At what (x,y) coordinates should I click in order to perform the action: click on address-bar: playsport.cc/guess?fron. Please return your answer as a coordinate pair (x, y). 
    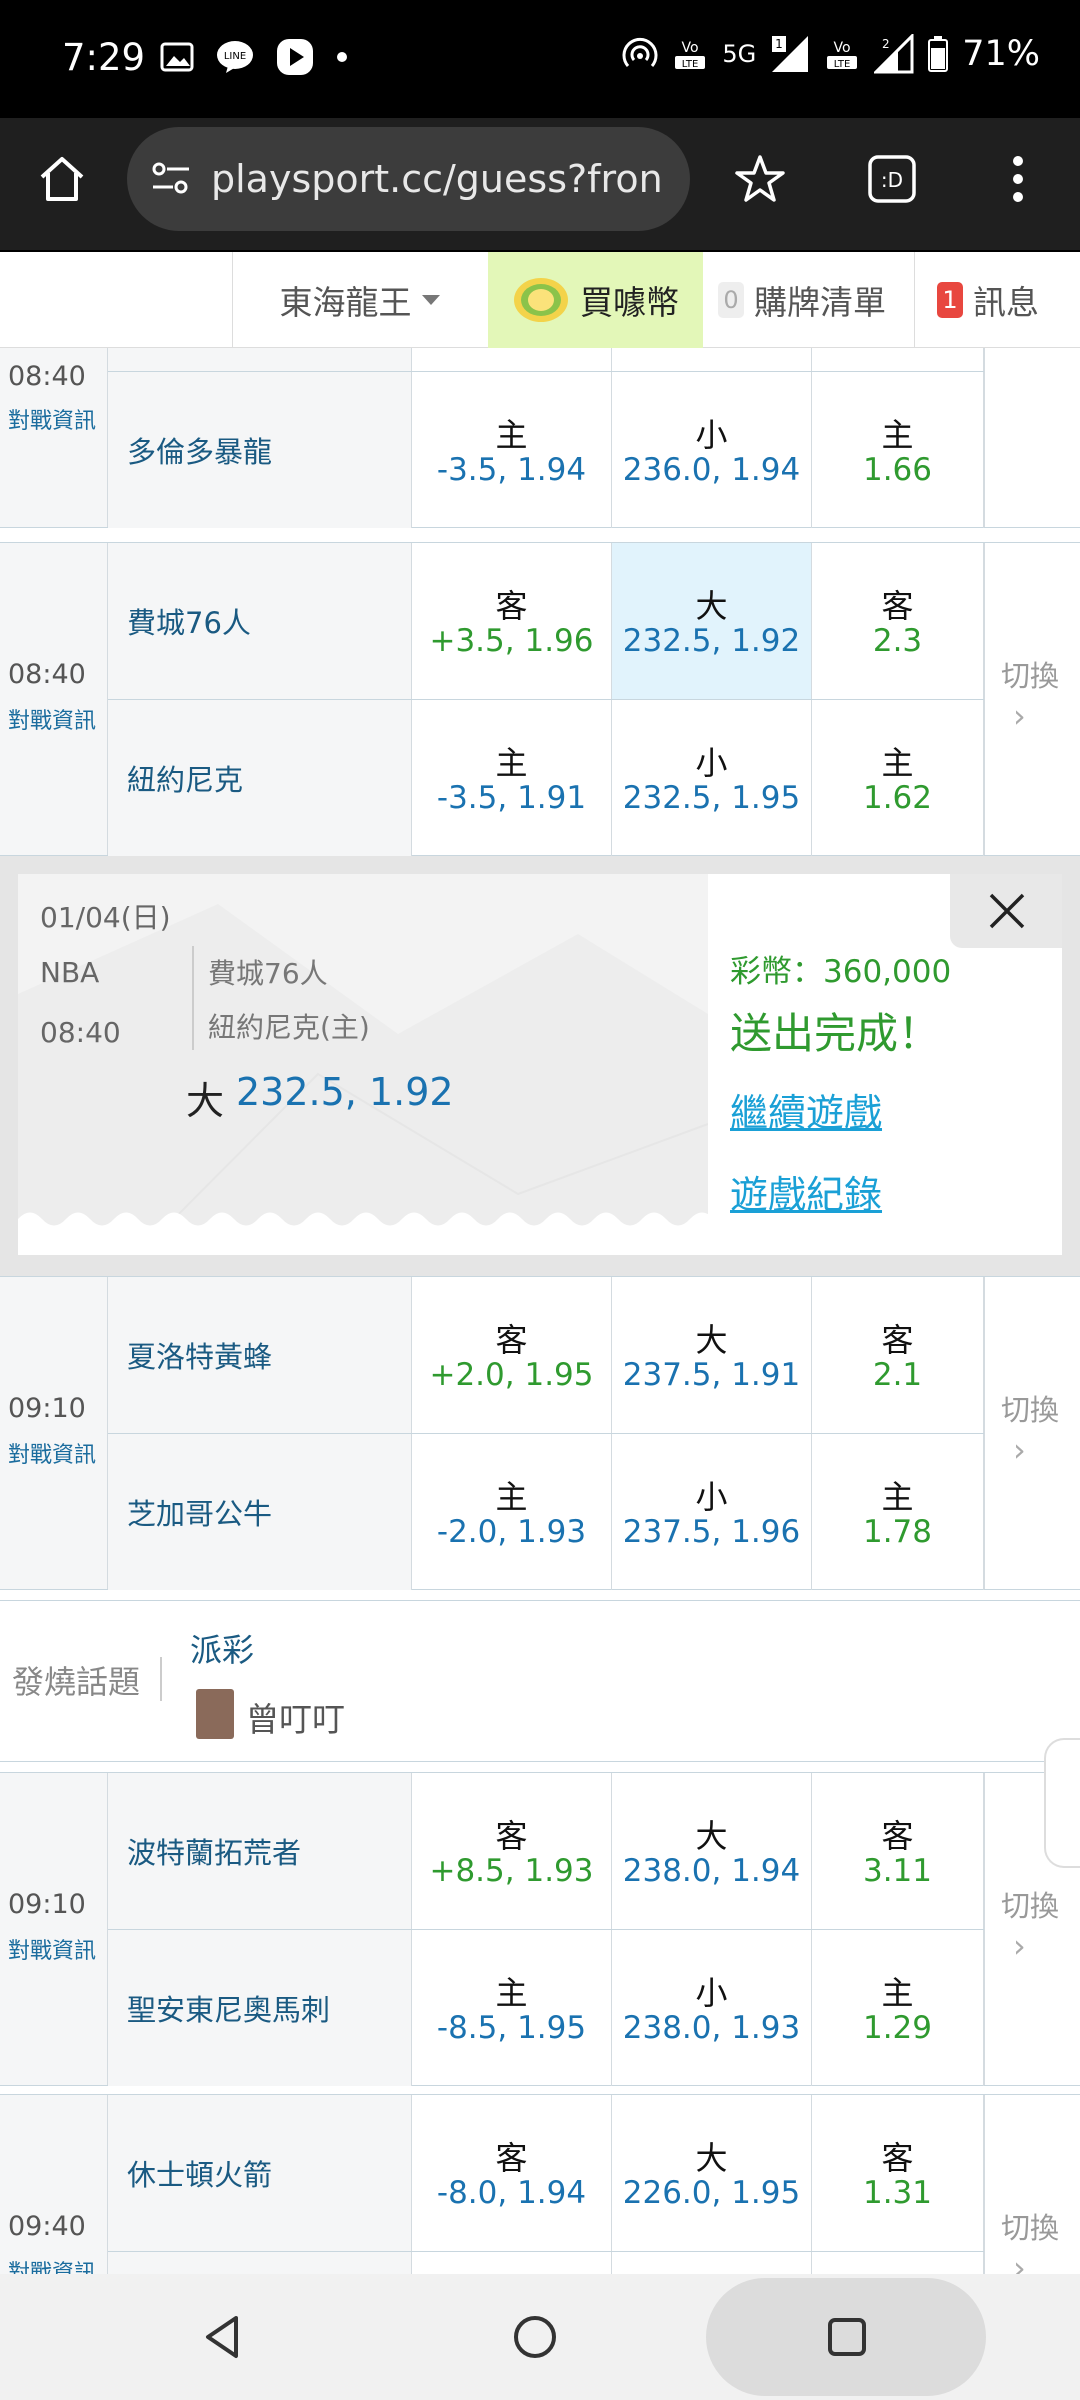
    Looking at the image, I should click on (408, 179).